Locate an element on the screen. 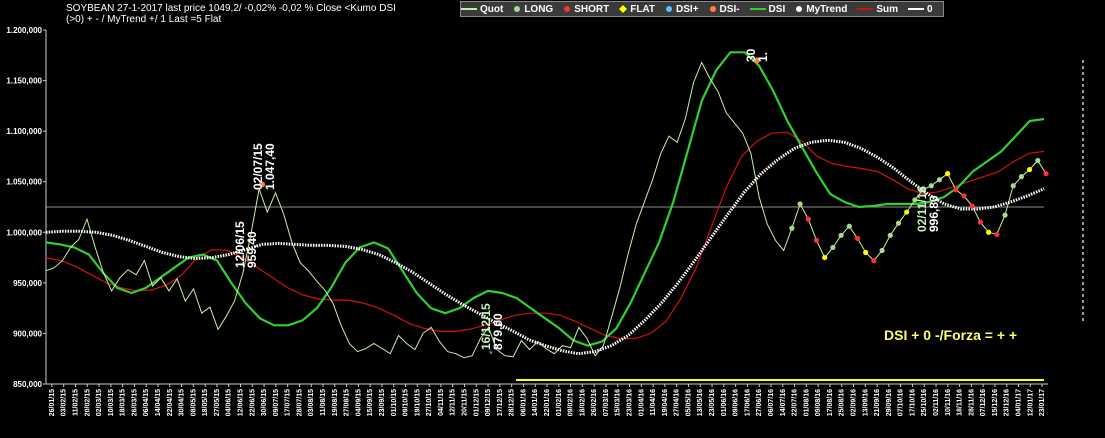  y-tick-label: 950,000 is located at coordinates (27, 283).